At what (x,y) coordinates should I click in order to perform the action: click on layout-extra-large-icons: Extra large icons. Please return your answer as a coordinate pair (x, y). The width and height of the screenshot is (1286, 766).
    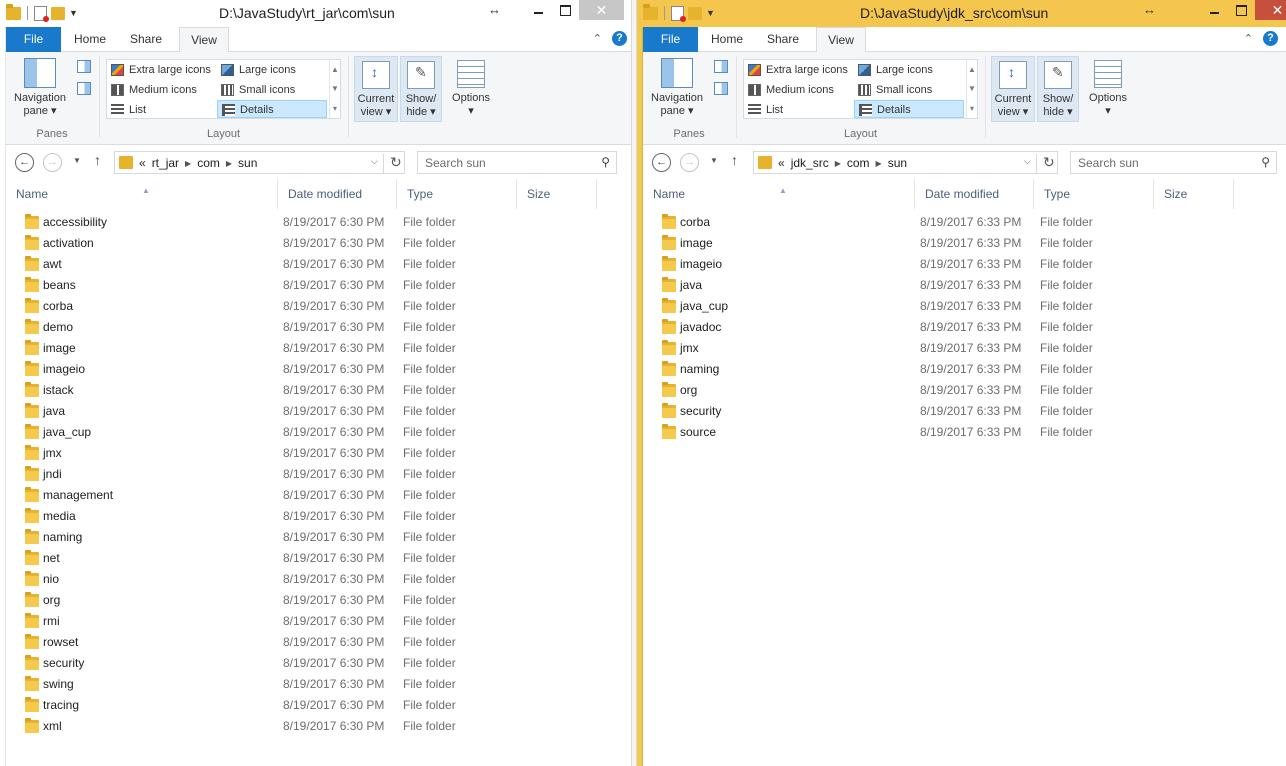
    Looking at the image, I should click on (162, 70).